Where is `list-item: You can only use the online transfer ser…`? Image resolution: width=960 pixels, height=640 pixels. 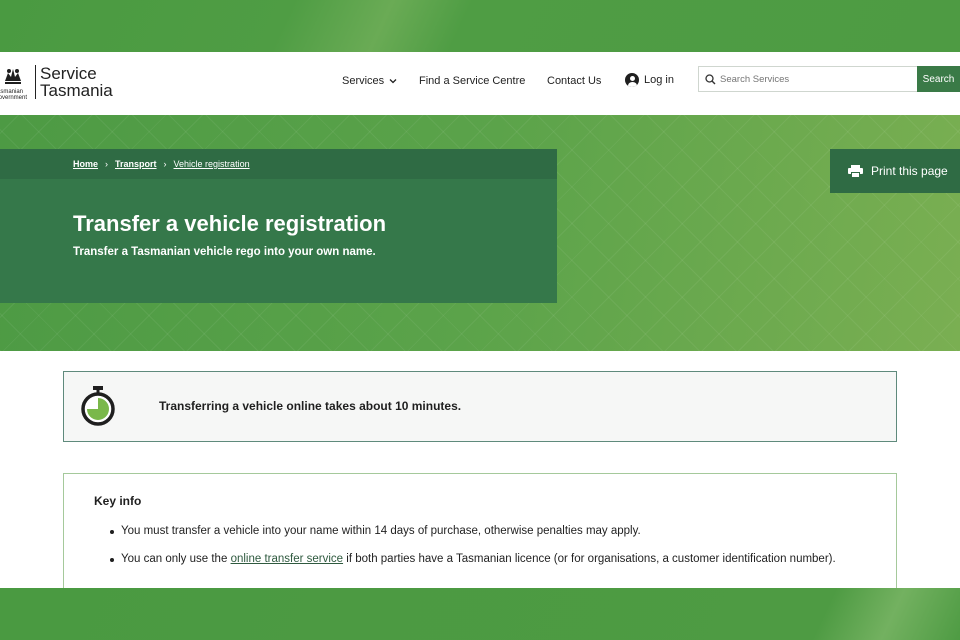 list-item: You can only use the online transfer ser… is located at coordinates (480, 559).